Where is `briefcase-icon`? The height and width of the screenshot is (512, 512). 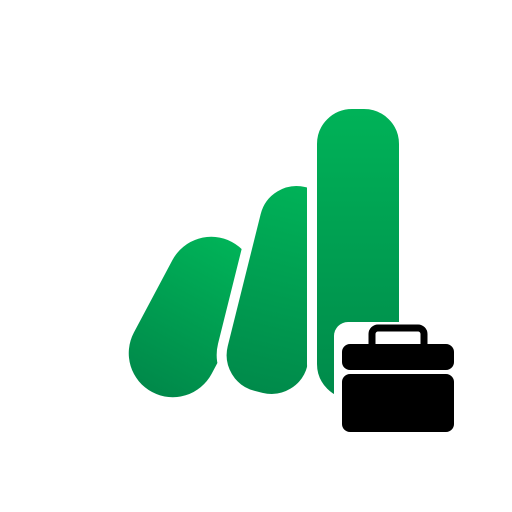 briefcase-icon is located at coordinates (398, 381).